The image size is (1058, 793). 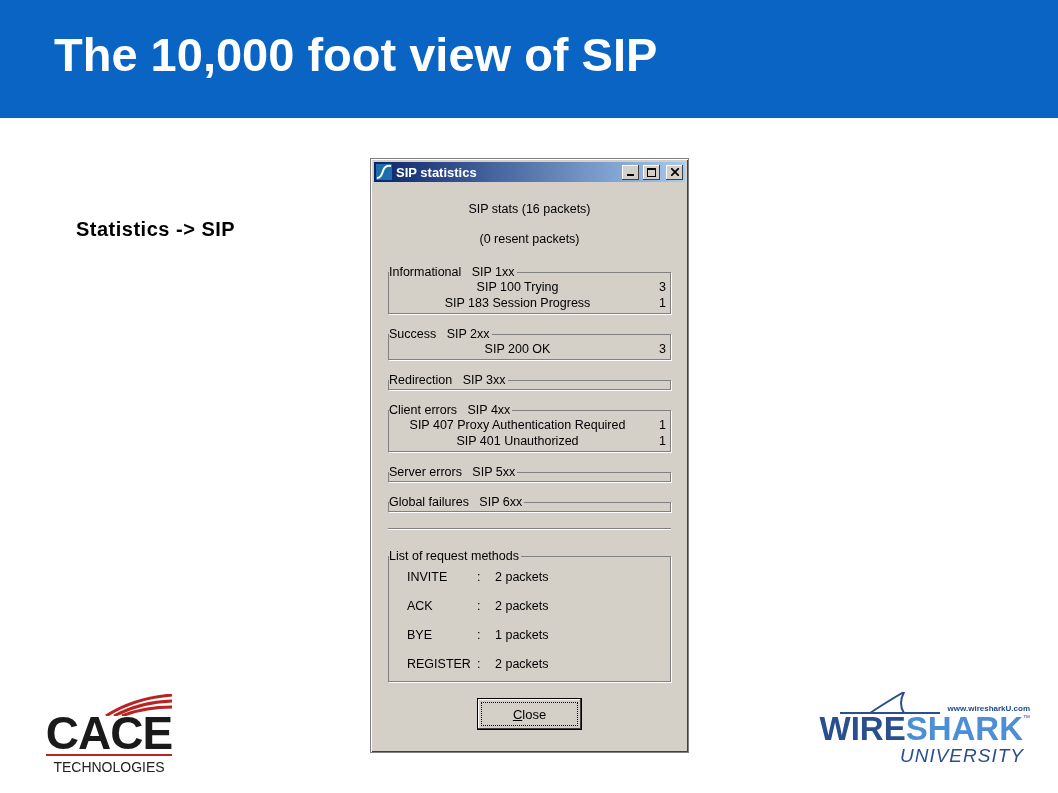 I want to click on method-name: INVITE, so click(x=428, y=577).